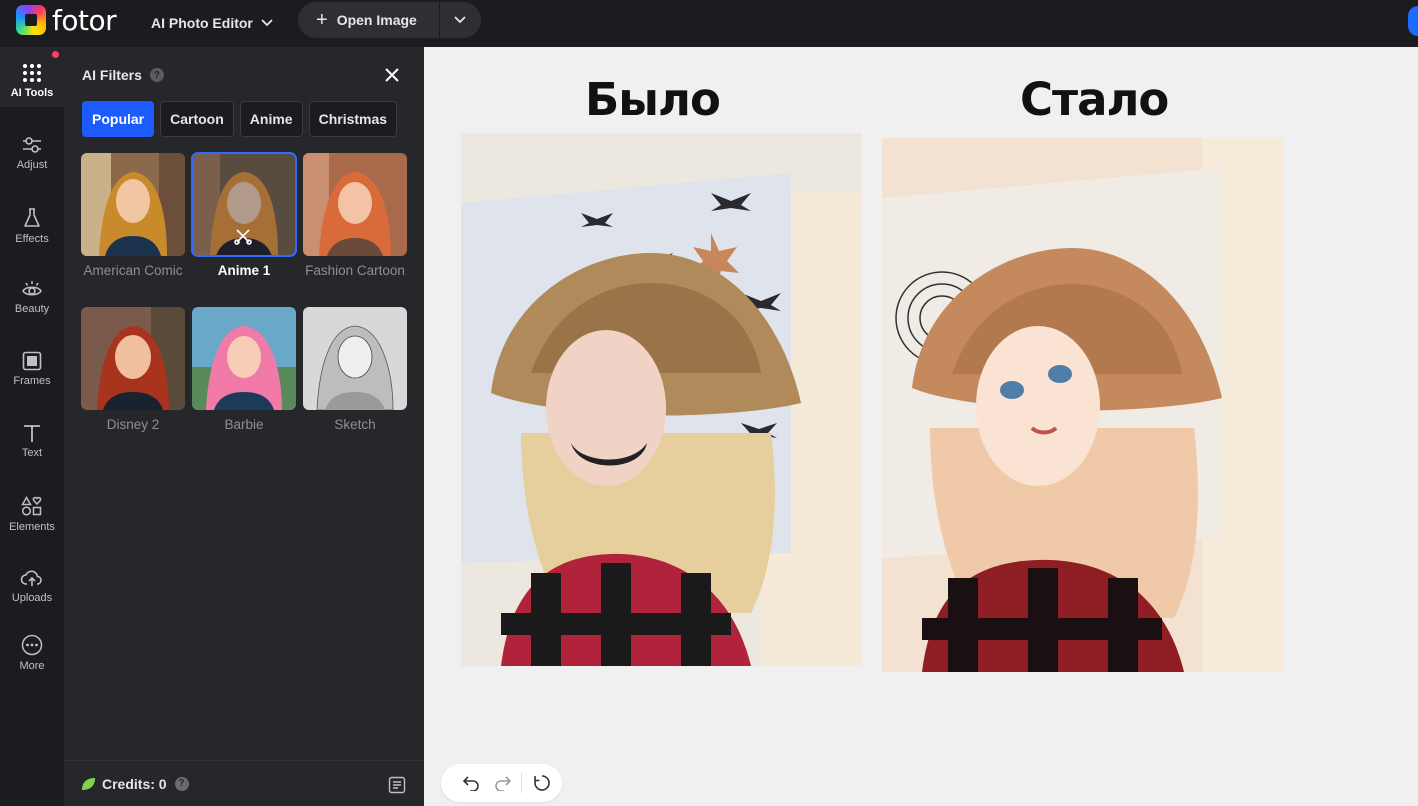 The height and width of the screenshot is (806, 1418). I want to click on frame-icon, so click(32, 361).